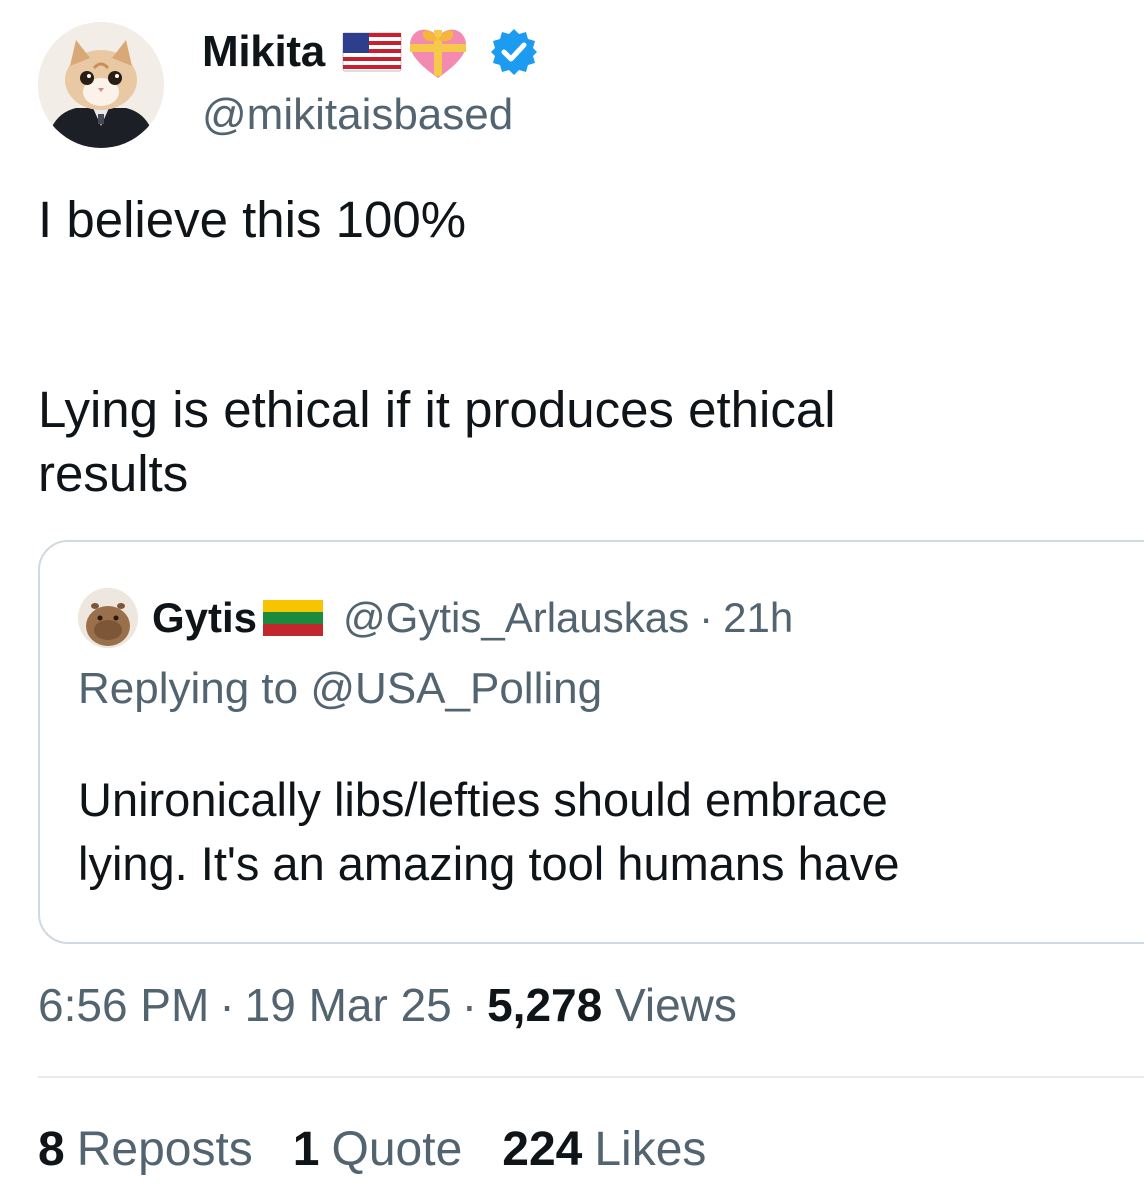 This screenshot has height=1200, width=1144. What do you see at coordinates (591, 1077) in the screenshot?
I see `divider` at bounding box center [591, 1077].